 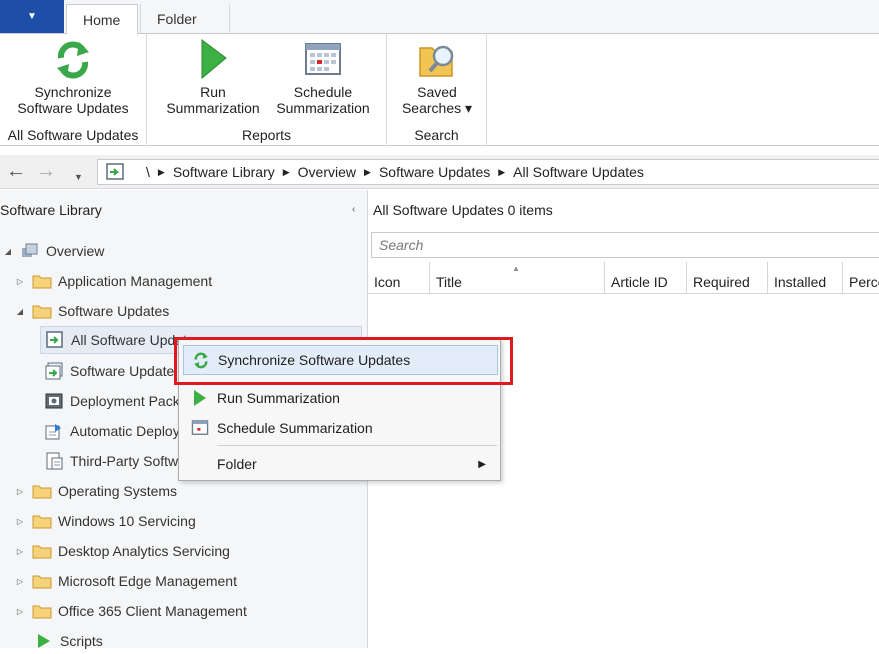 I want to click on ribbon-group-search: Saved Searches ▾ Search, so click(x=437, y=90).